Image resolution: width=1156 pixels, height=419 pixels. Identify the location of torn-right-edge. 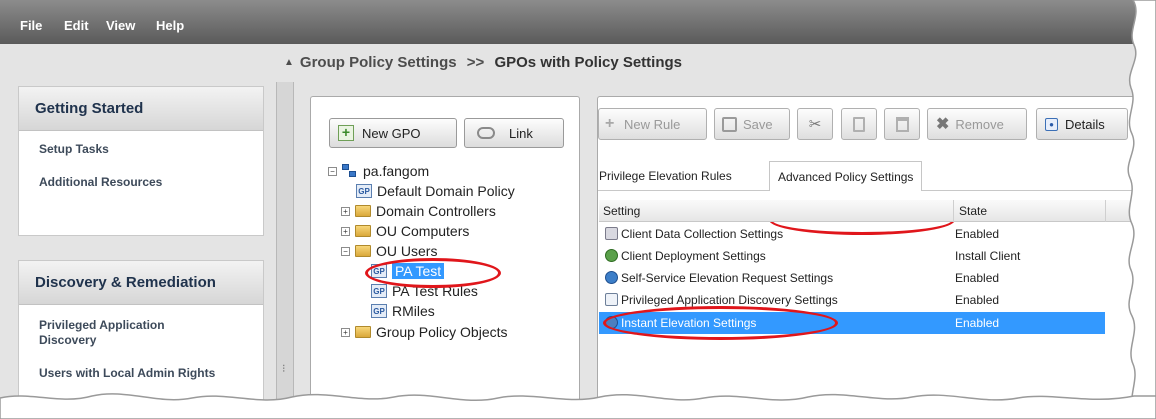
(1141, 209).